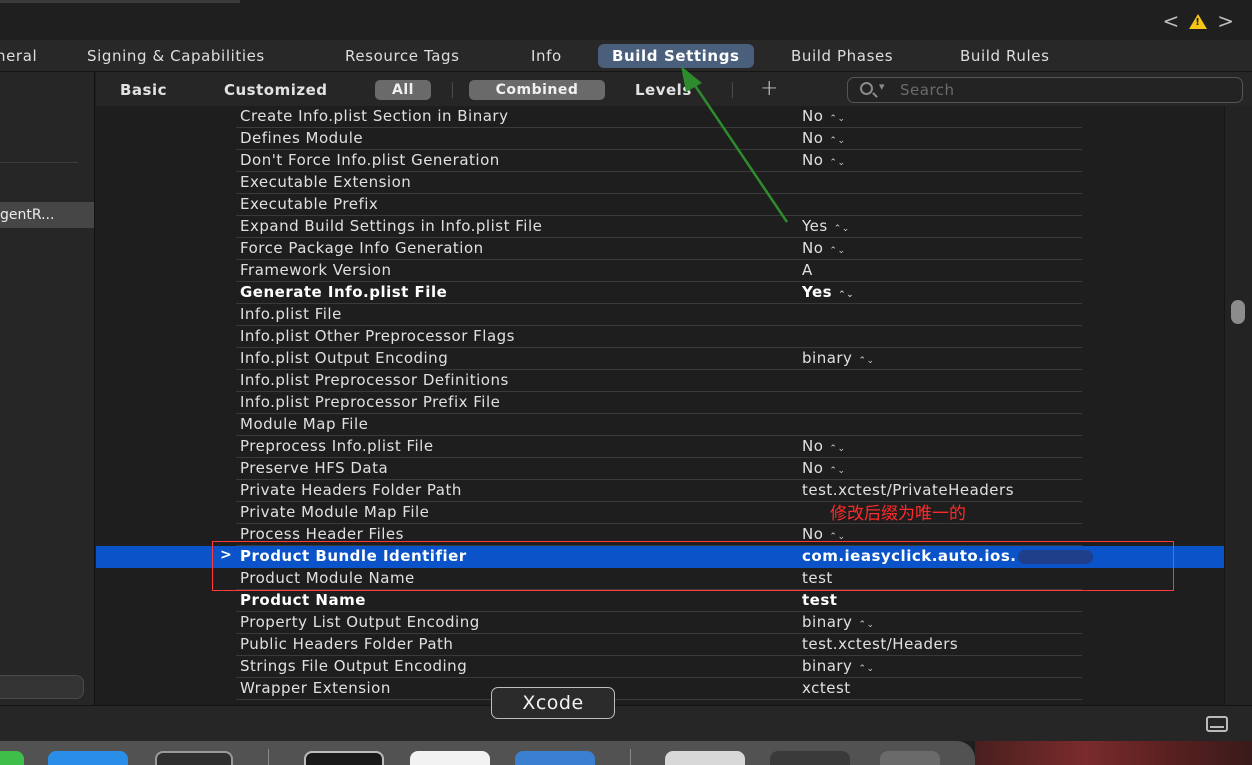  I want to click on combined-view-button: Combined, so click(537, 90).